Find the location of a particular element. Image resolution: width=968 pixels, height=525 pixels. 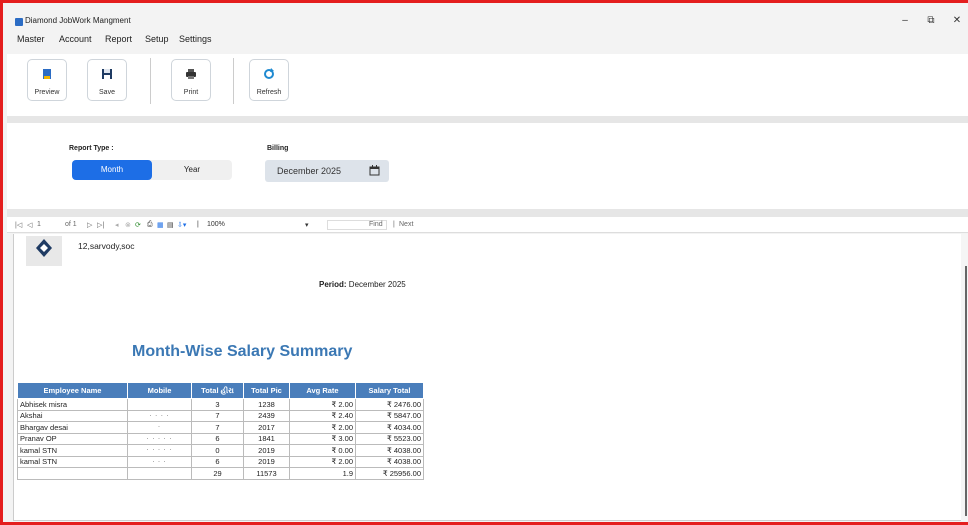

period-line: Period: December 2025 is located at coordinates (362, 284).